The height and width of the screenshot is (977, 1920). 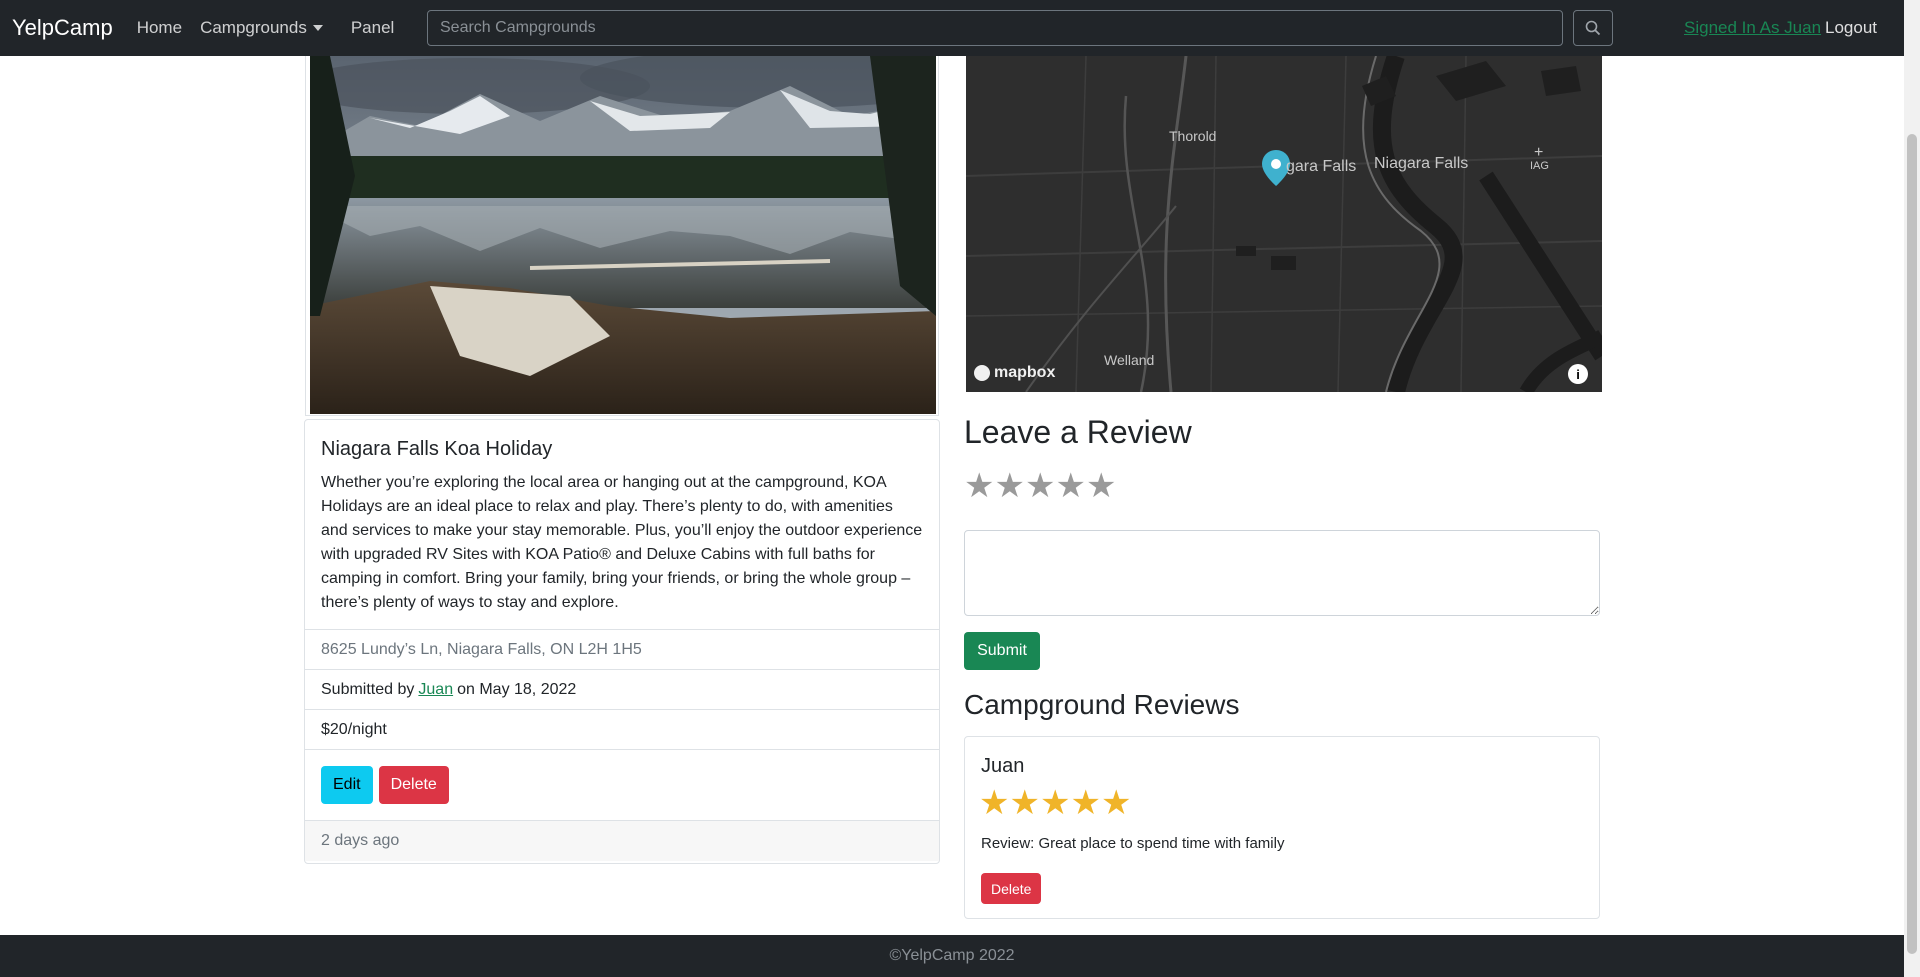 What do you see at coordinates (368, 689) in the screenshot?
I see `submitted-prefix: Submitted by` at bounding box center [368, 689].